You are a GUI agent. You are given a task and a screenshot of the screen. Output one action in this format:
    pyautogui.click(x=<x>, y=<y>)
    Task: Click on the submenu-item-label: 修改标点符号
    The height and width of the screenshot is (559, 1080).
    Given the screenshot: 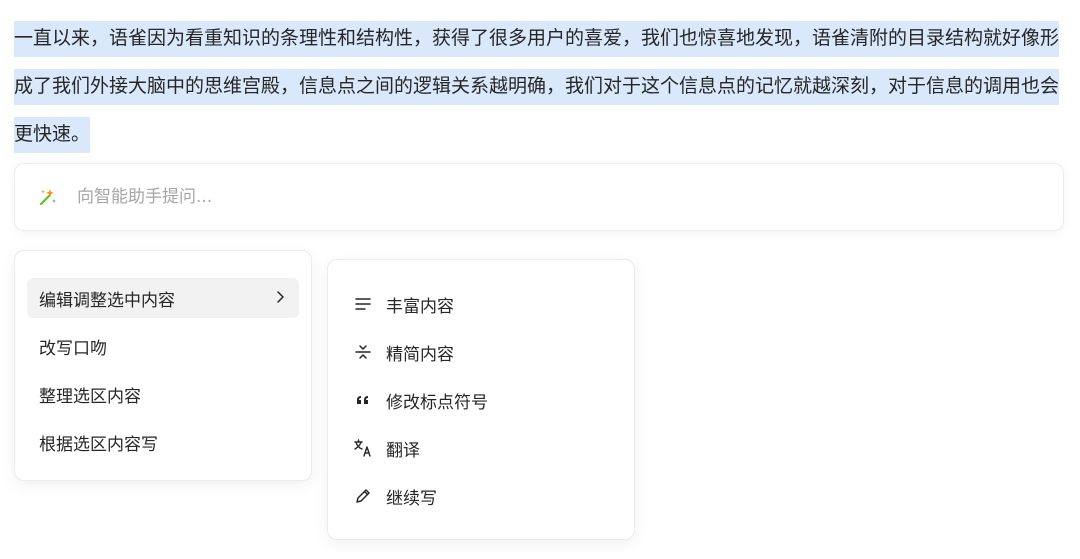 What is the action you would take?
    pyautogui.click(x=437, y=402)
    